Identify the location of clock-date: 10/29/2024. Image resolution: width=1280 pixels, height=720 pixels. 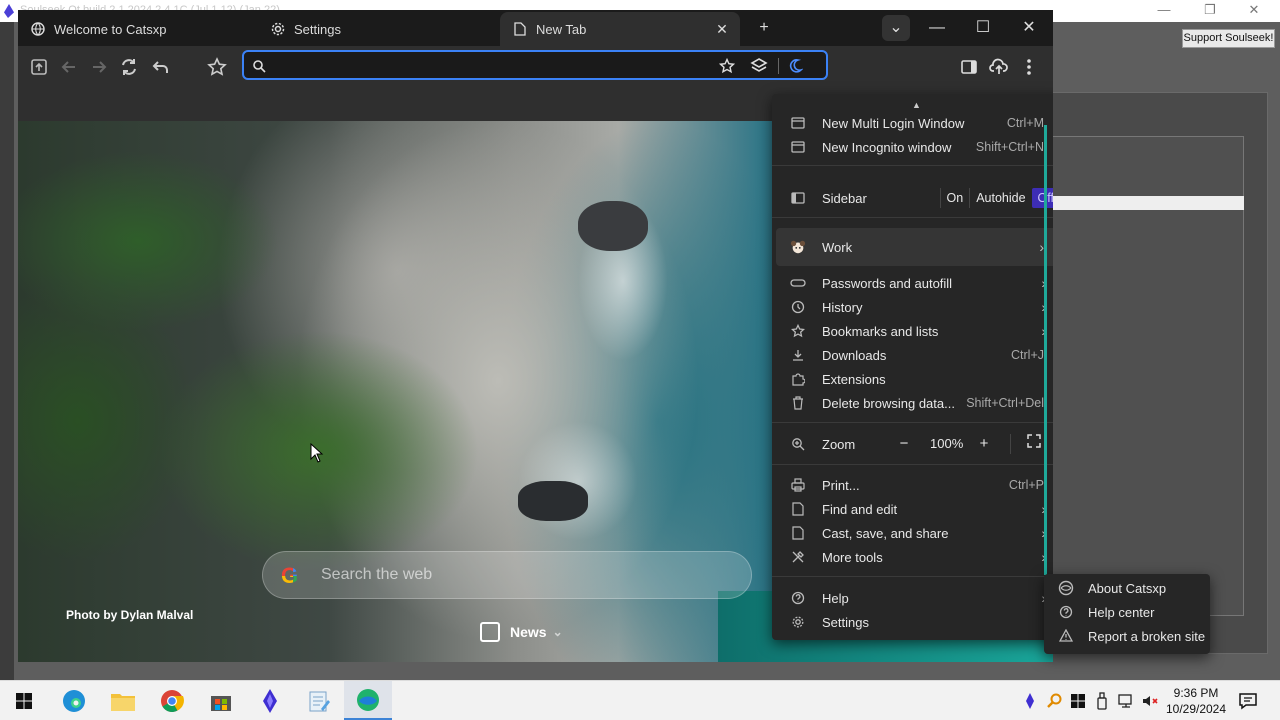
(1196, 709).